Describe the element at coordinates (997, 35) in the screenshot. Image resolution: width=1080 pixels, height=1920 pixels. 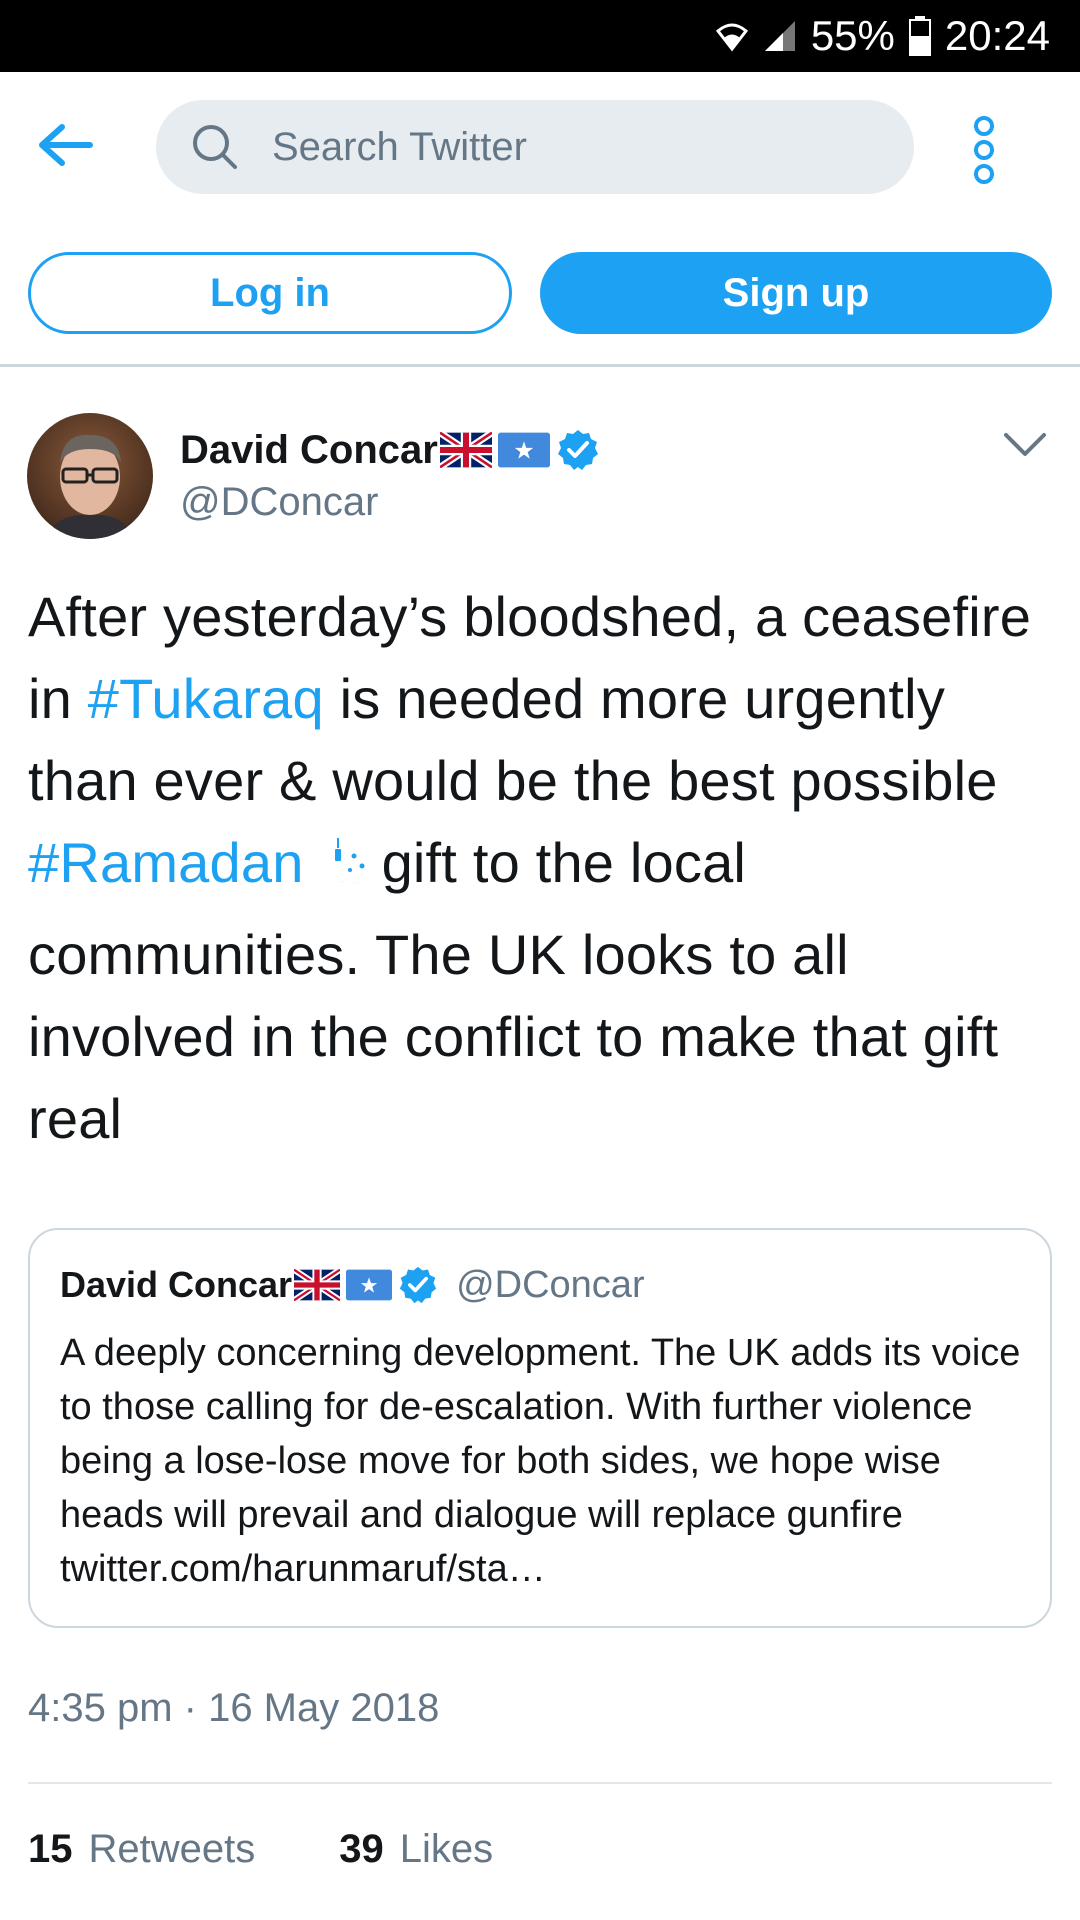
I see `clock: 20:24` at that location.